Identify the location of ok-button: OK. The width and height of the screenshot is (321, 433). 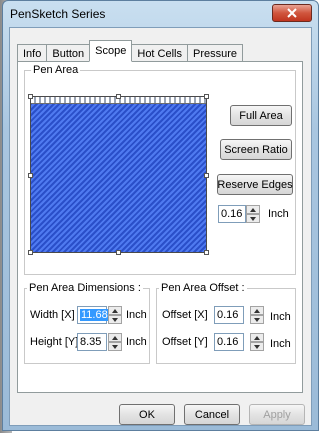
(147, 414).